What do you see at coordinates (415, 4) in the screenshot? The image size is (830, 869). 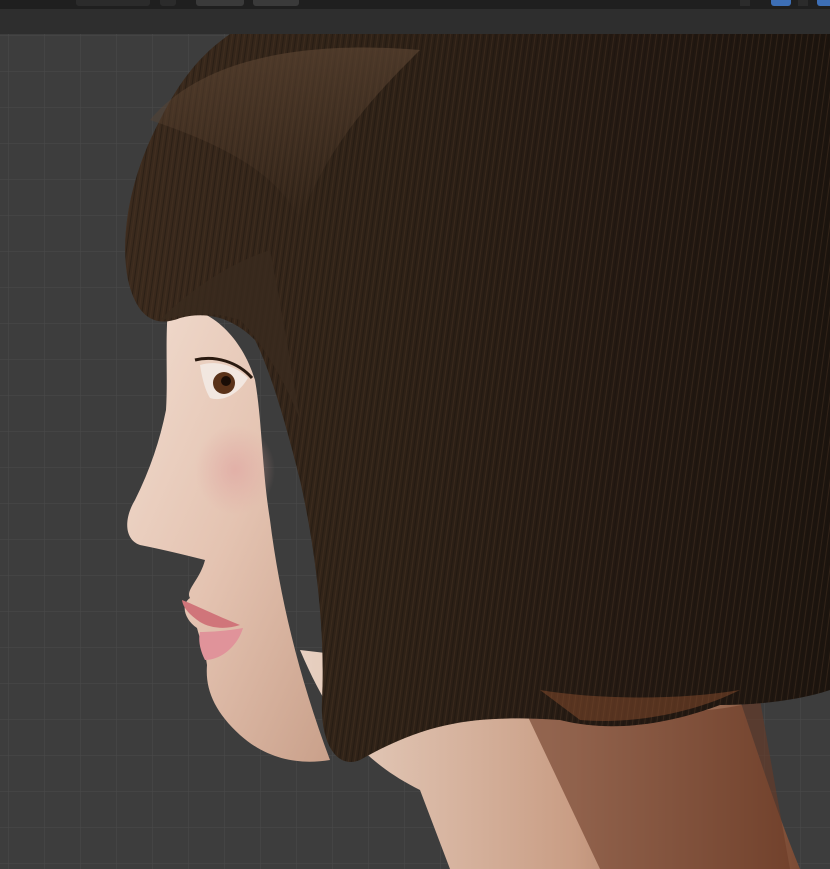 I see `editor-header` at bounding box center [415, 4].